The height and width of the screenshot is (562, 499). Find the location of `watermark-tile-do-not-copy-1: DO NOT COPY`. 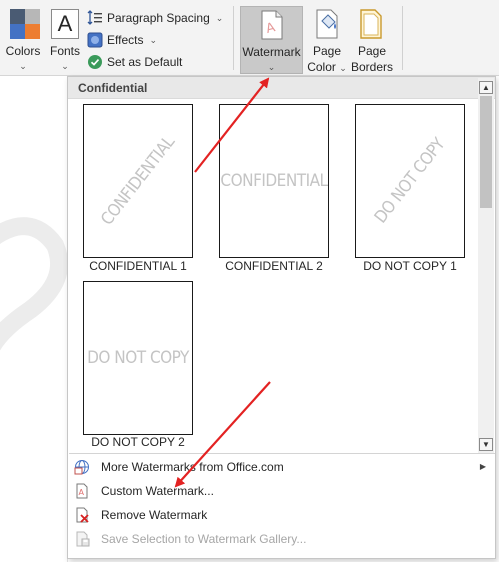

watermark-tile-do-not-copy-1: DO NOT COPY is located at coordinates (410, 181).